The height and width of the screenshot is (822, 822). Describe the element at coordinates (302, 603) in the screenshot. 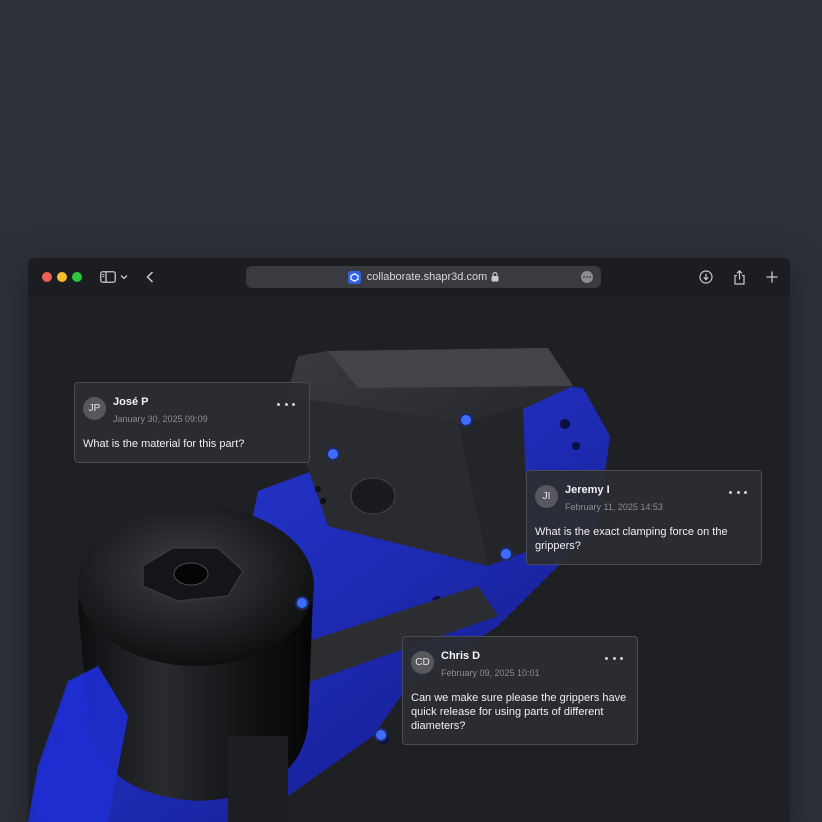

I see `comment-pin-cylinder` at that location.